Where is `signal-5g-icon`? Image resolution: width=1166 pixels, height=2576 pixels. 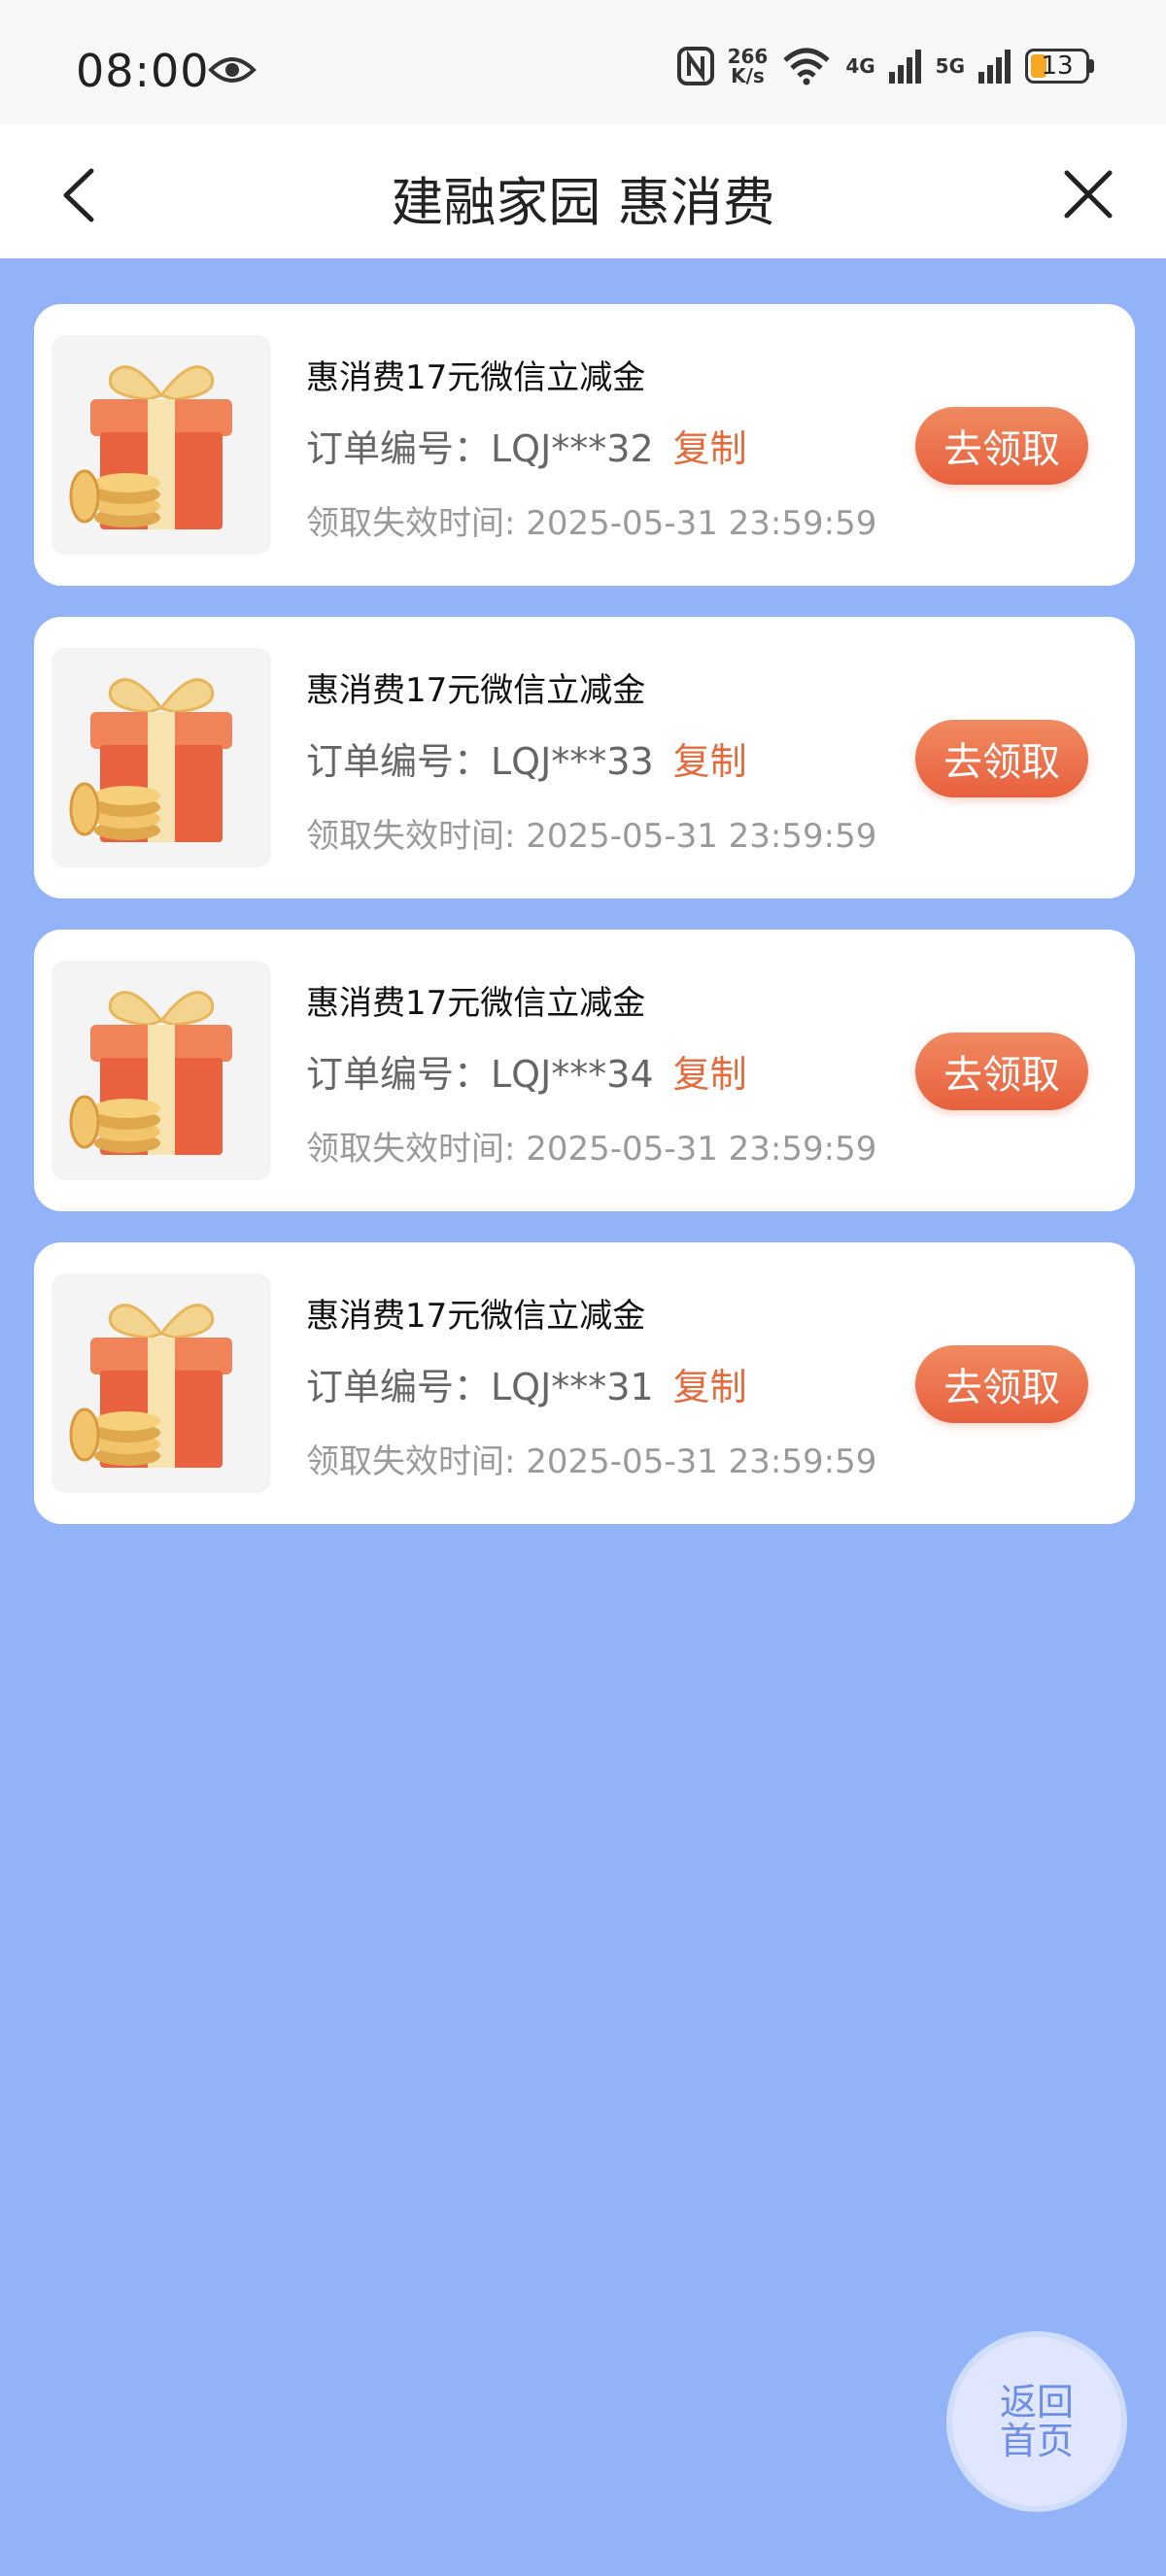 signal-5g-icon is located at coordinates (994, 67).